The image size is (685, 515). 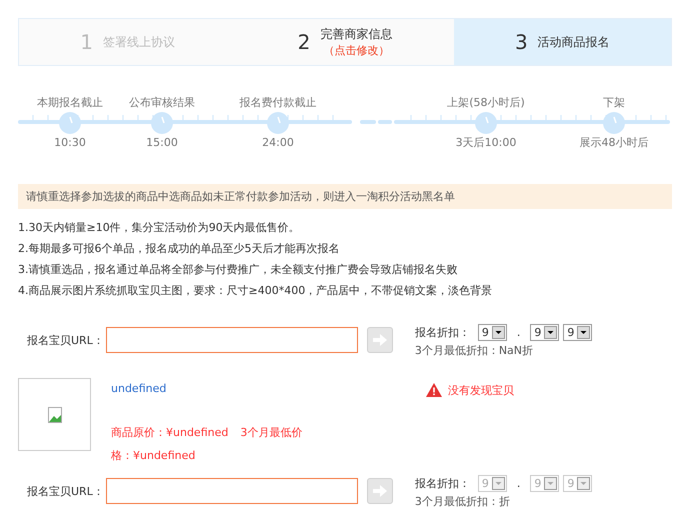 I want to click on lowest-discount-text: 3个月最低折扣：NaN折, so click(x=474, y=350).